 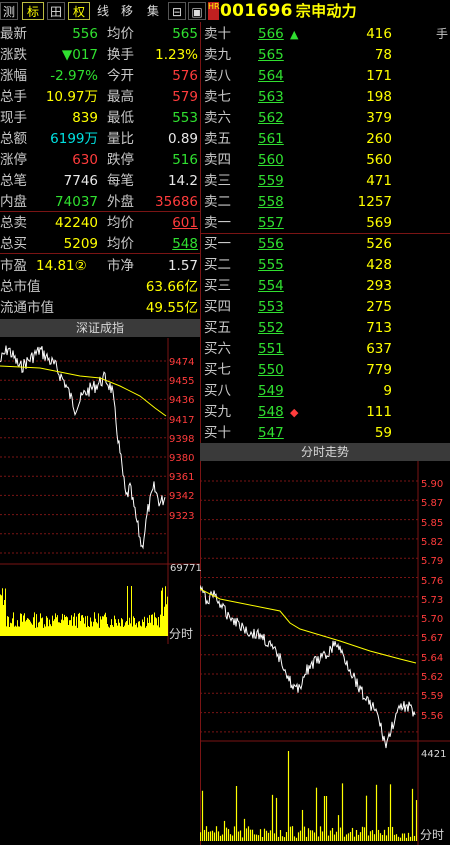 What do you see at coordinates (56, 11) in the screenshot?
I see `toolbar-button-grid: 田` at bounding box center [56, 11].